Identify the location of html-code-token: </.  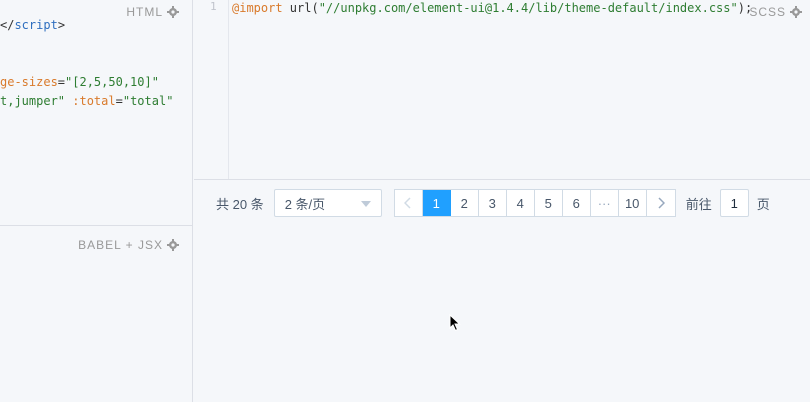
(7, 25).